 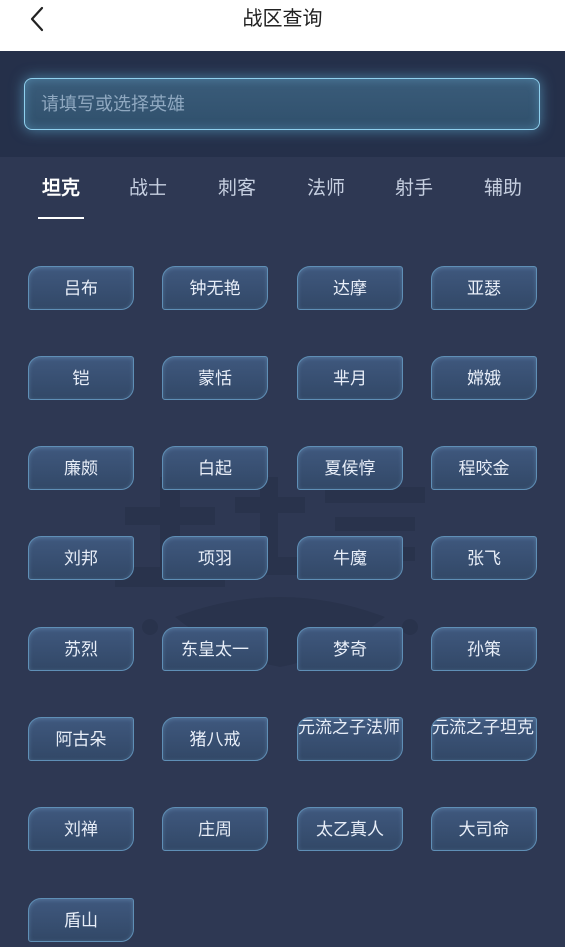 What do you see at coordinates (350, 468) in the screenshot?
I see `hero-button: 夏侯惇` at bounding box center [350, 468].